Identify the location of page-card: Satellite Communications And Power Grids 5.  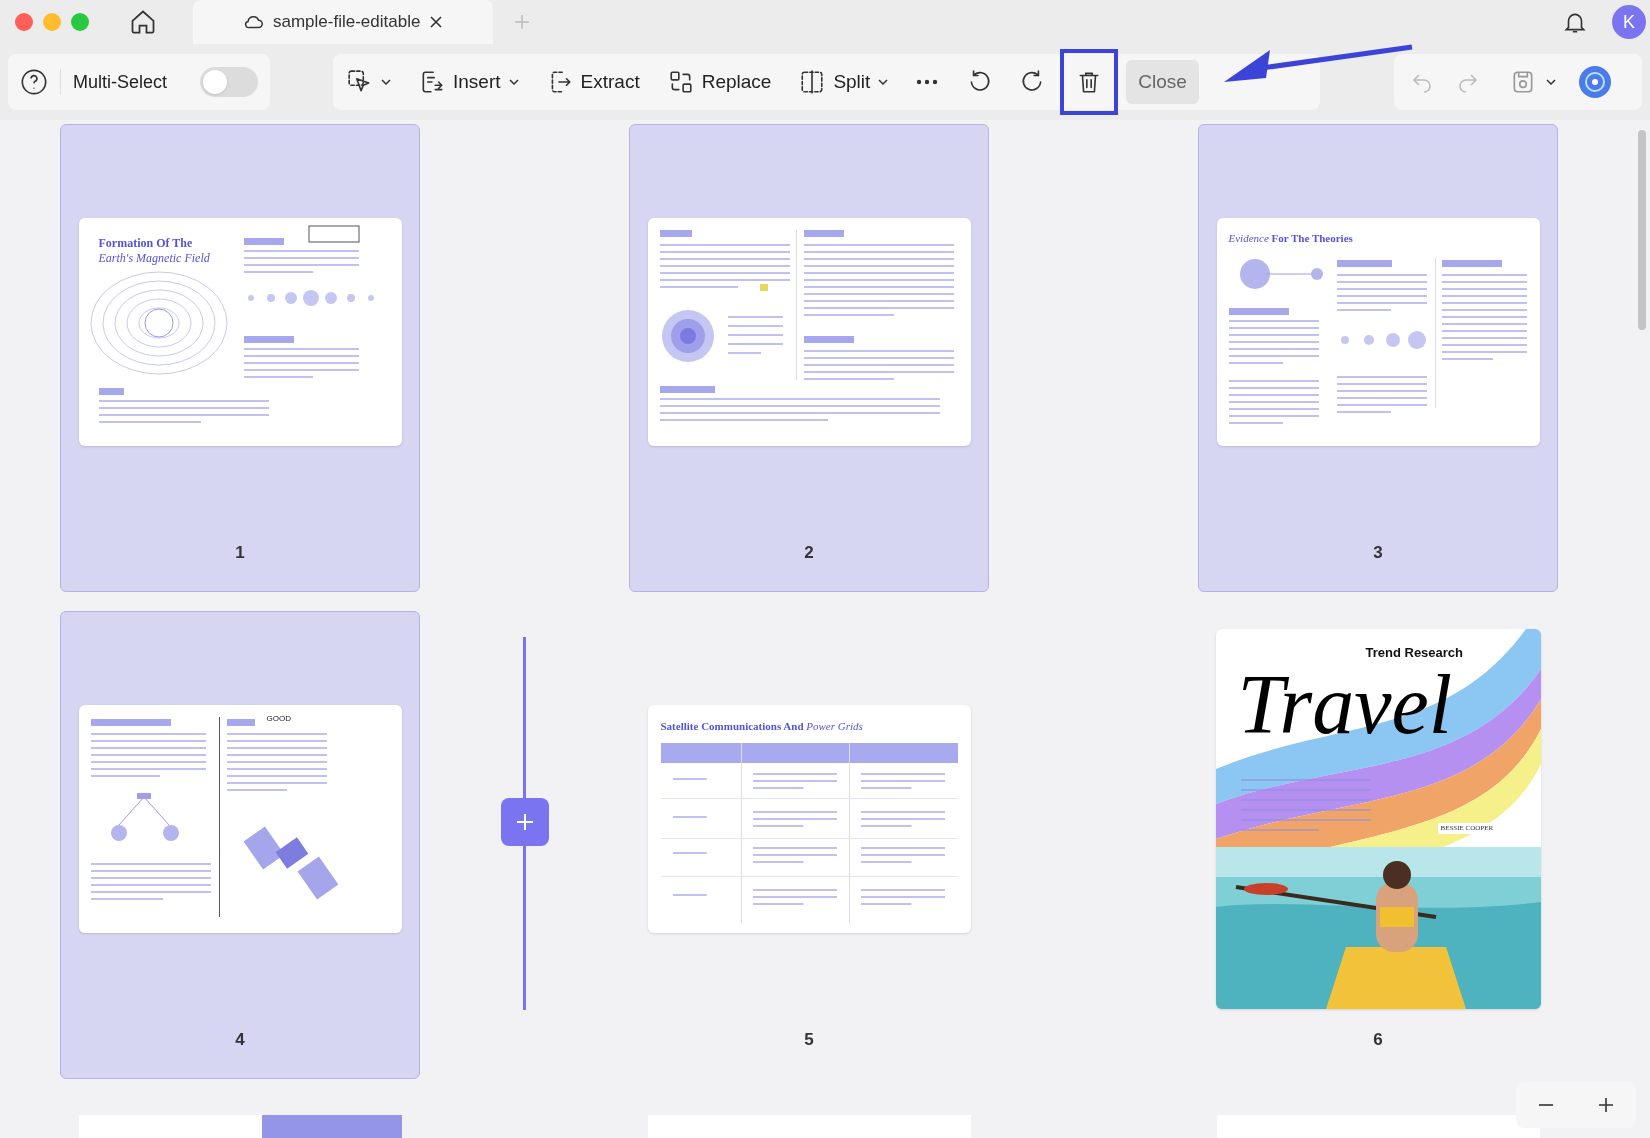
(809, 845).